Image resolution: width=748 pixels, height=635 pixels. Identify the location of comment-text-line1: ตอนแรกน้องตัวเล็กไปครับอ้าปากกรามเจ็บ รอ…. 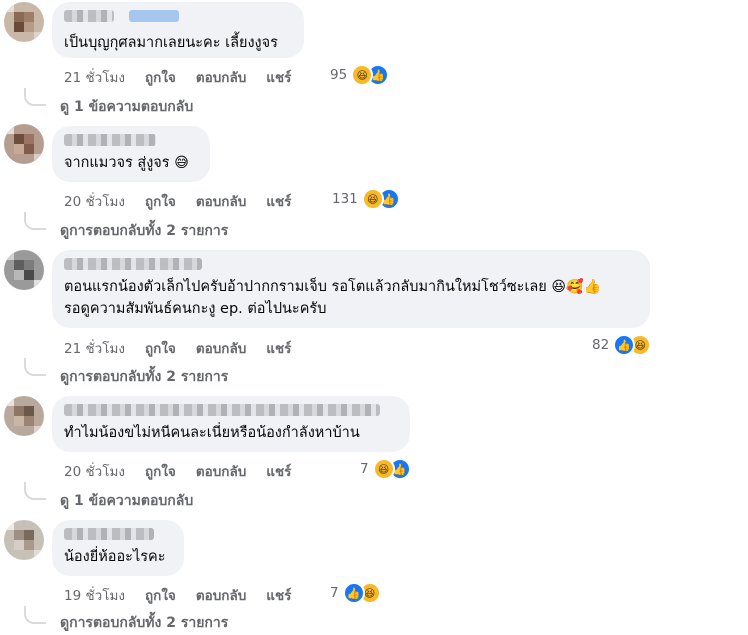
(305, 287).